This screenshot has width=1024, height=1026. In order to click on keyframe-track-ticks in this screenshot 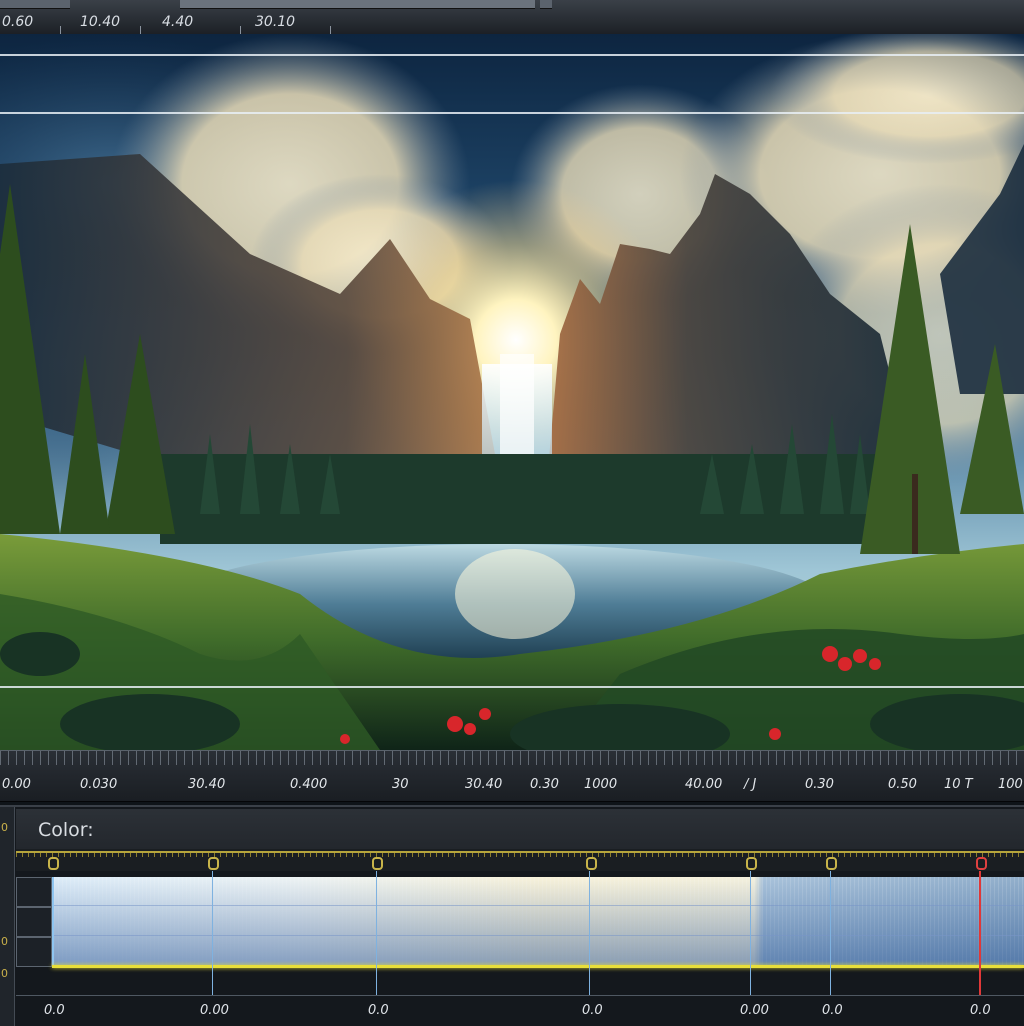, I will do `click(520, 855)`.